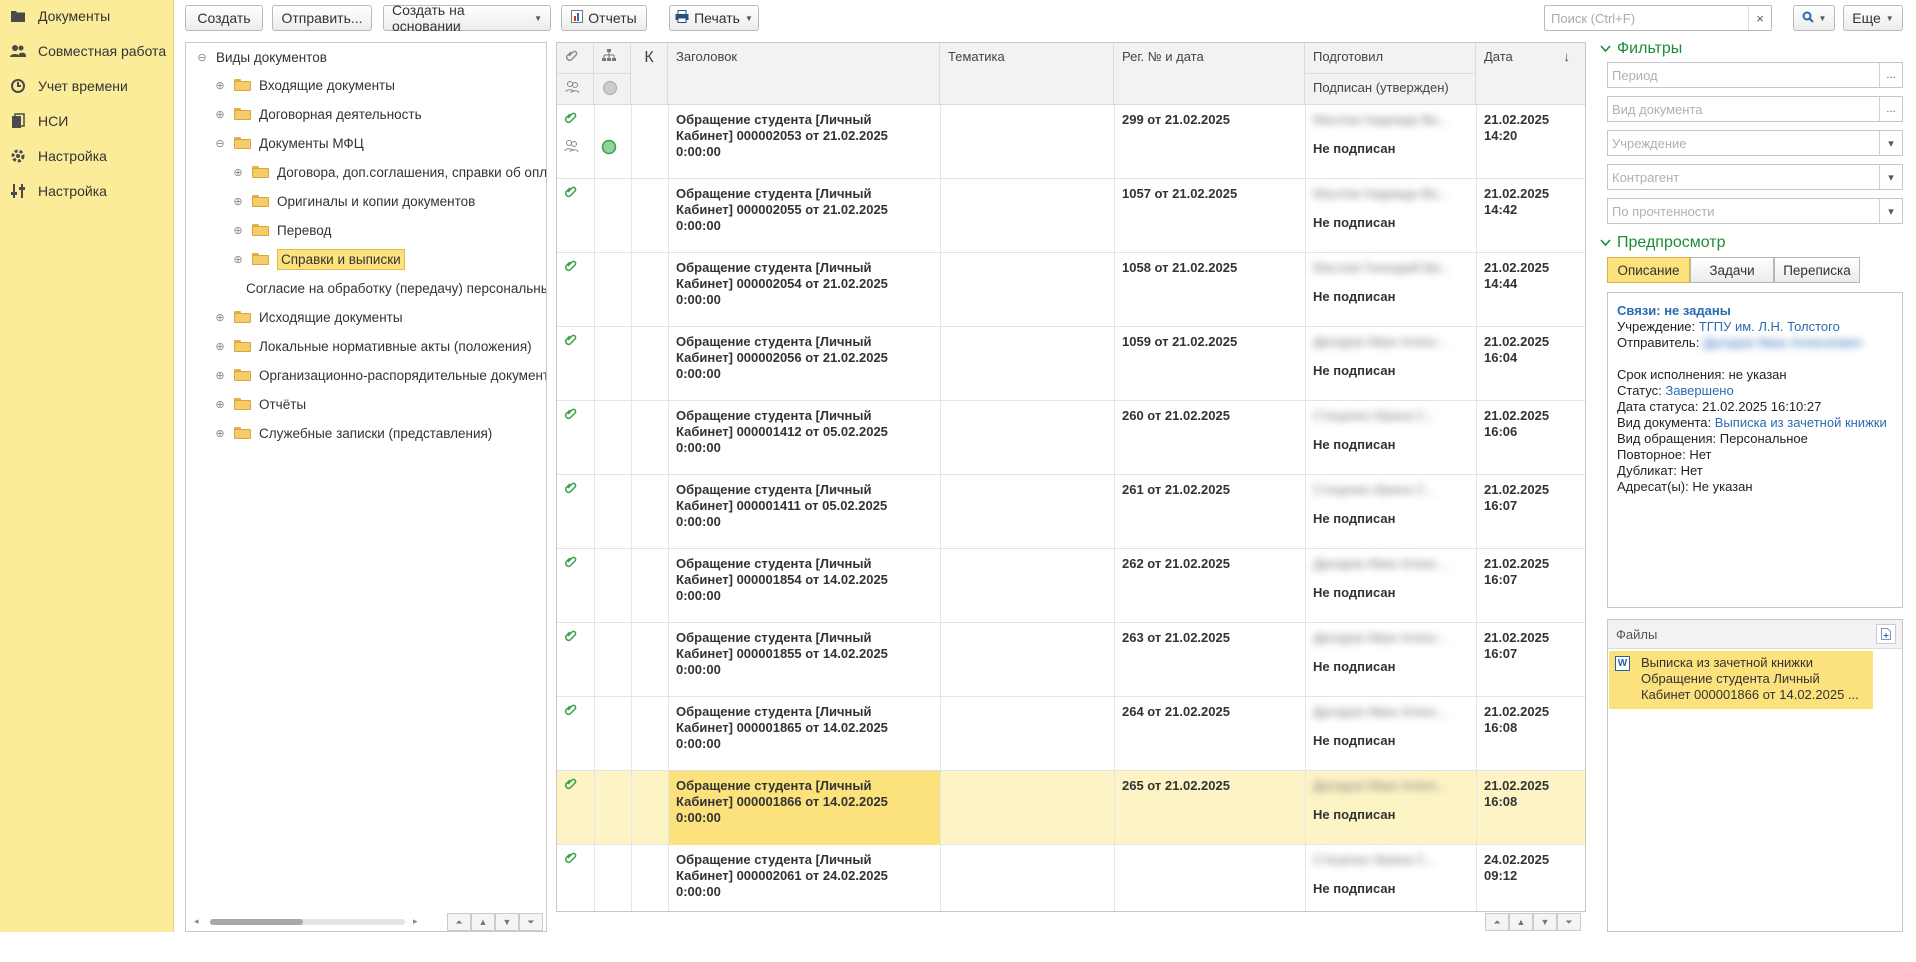 The image size is (1916, 962). Describe the element at coordinates (1814, 18) in the screenshot. I see `search-options-button: ▼` at that location.